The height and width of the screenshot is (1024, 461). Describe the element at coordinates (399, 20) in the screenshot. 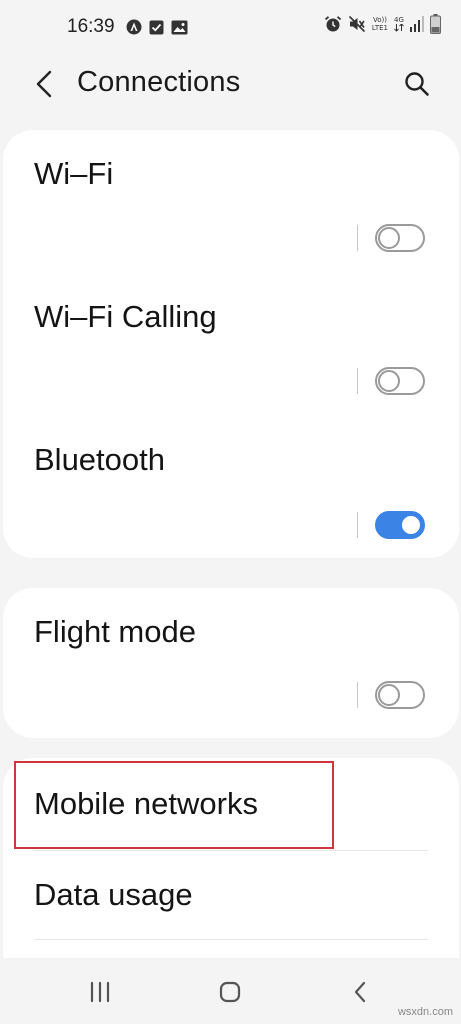

I see `network-type-label: 4G` at that location.